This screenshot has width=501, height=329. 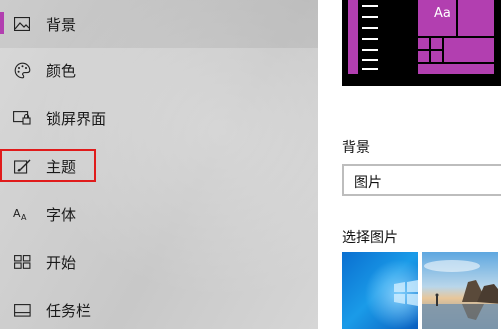 I want to click on theme-preview: Aa, so click(x=421, y=43).